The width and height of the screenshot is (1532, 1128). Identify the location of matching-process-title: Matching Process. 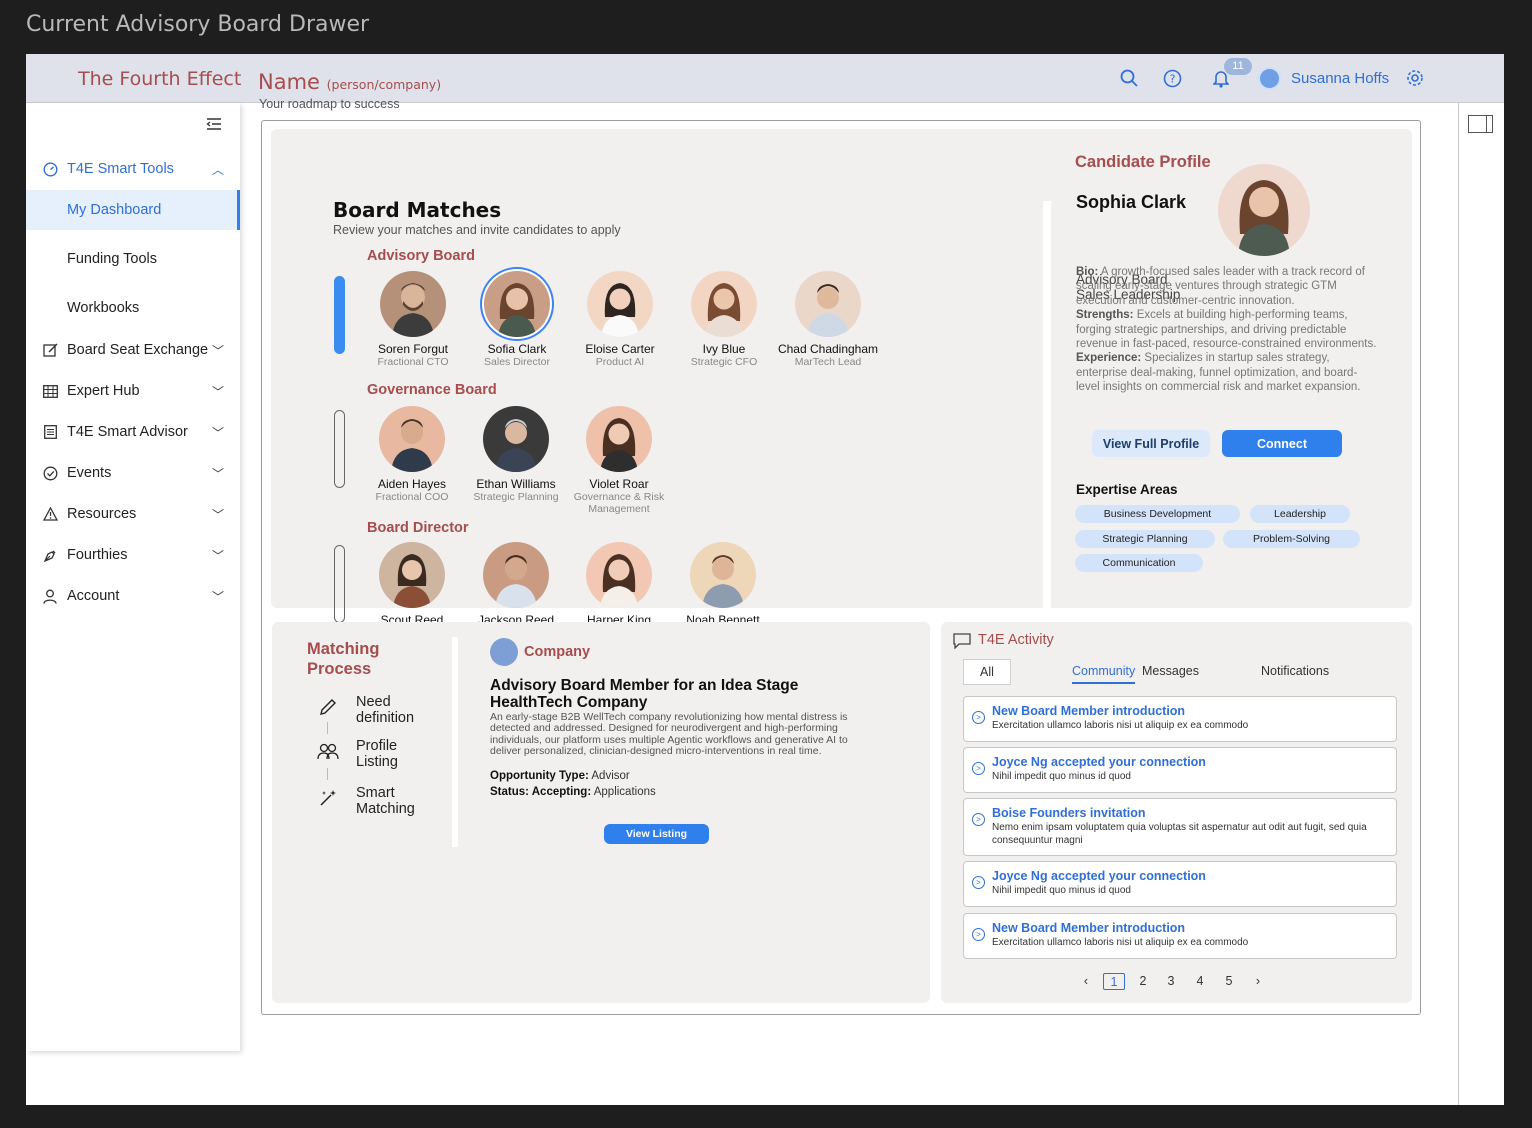
(343, 659).